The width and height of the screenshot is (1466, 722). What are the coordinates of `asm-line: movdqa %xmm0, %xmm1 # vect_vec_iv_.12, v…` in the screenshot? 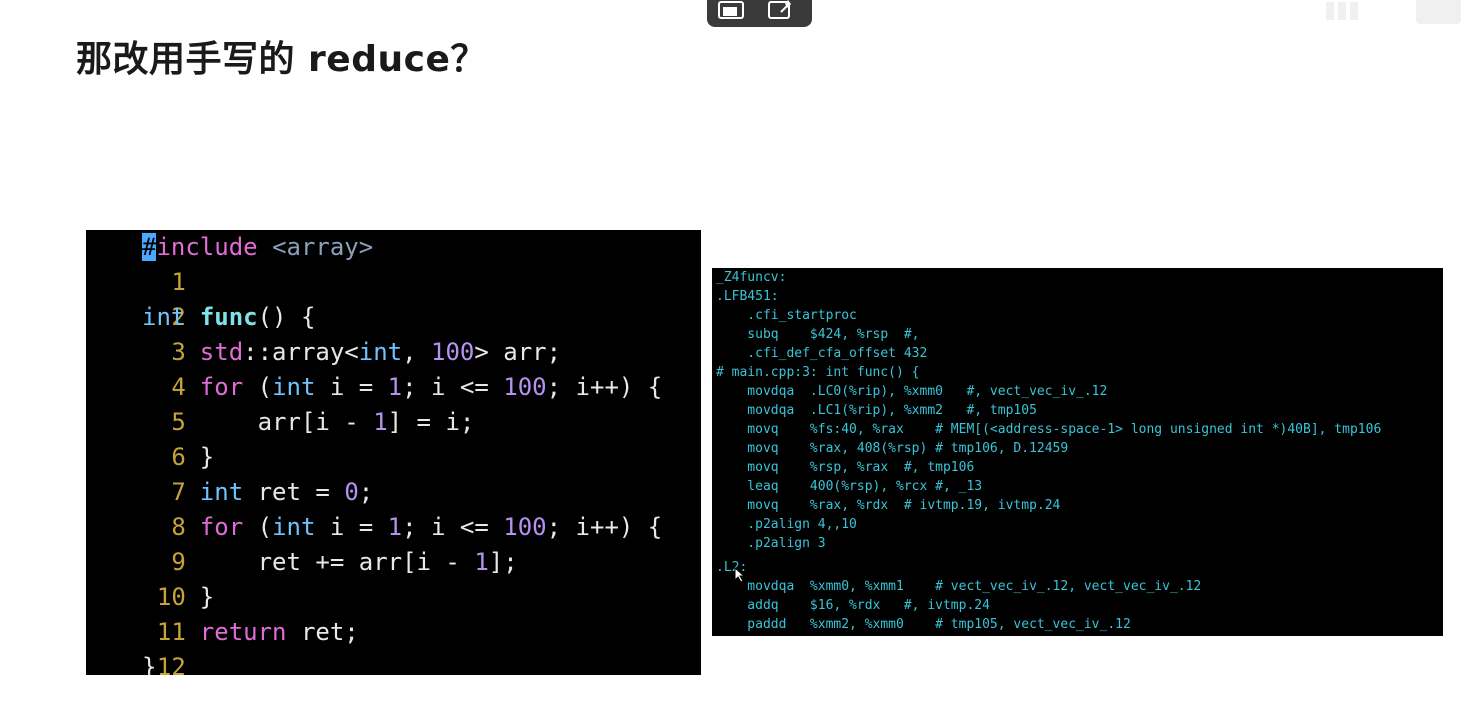 It's located at (959, 586).